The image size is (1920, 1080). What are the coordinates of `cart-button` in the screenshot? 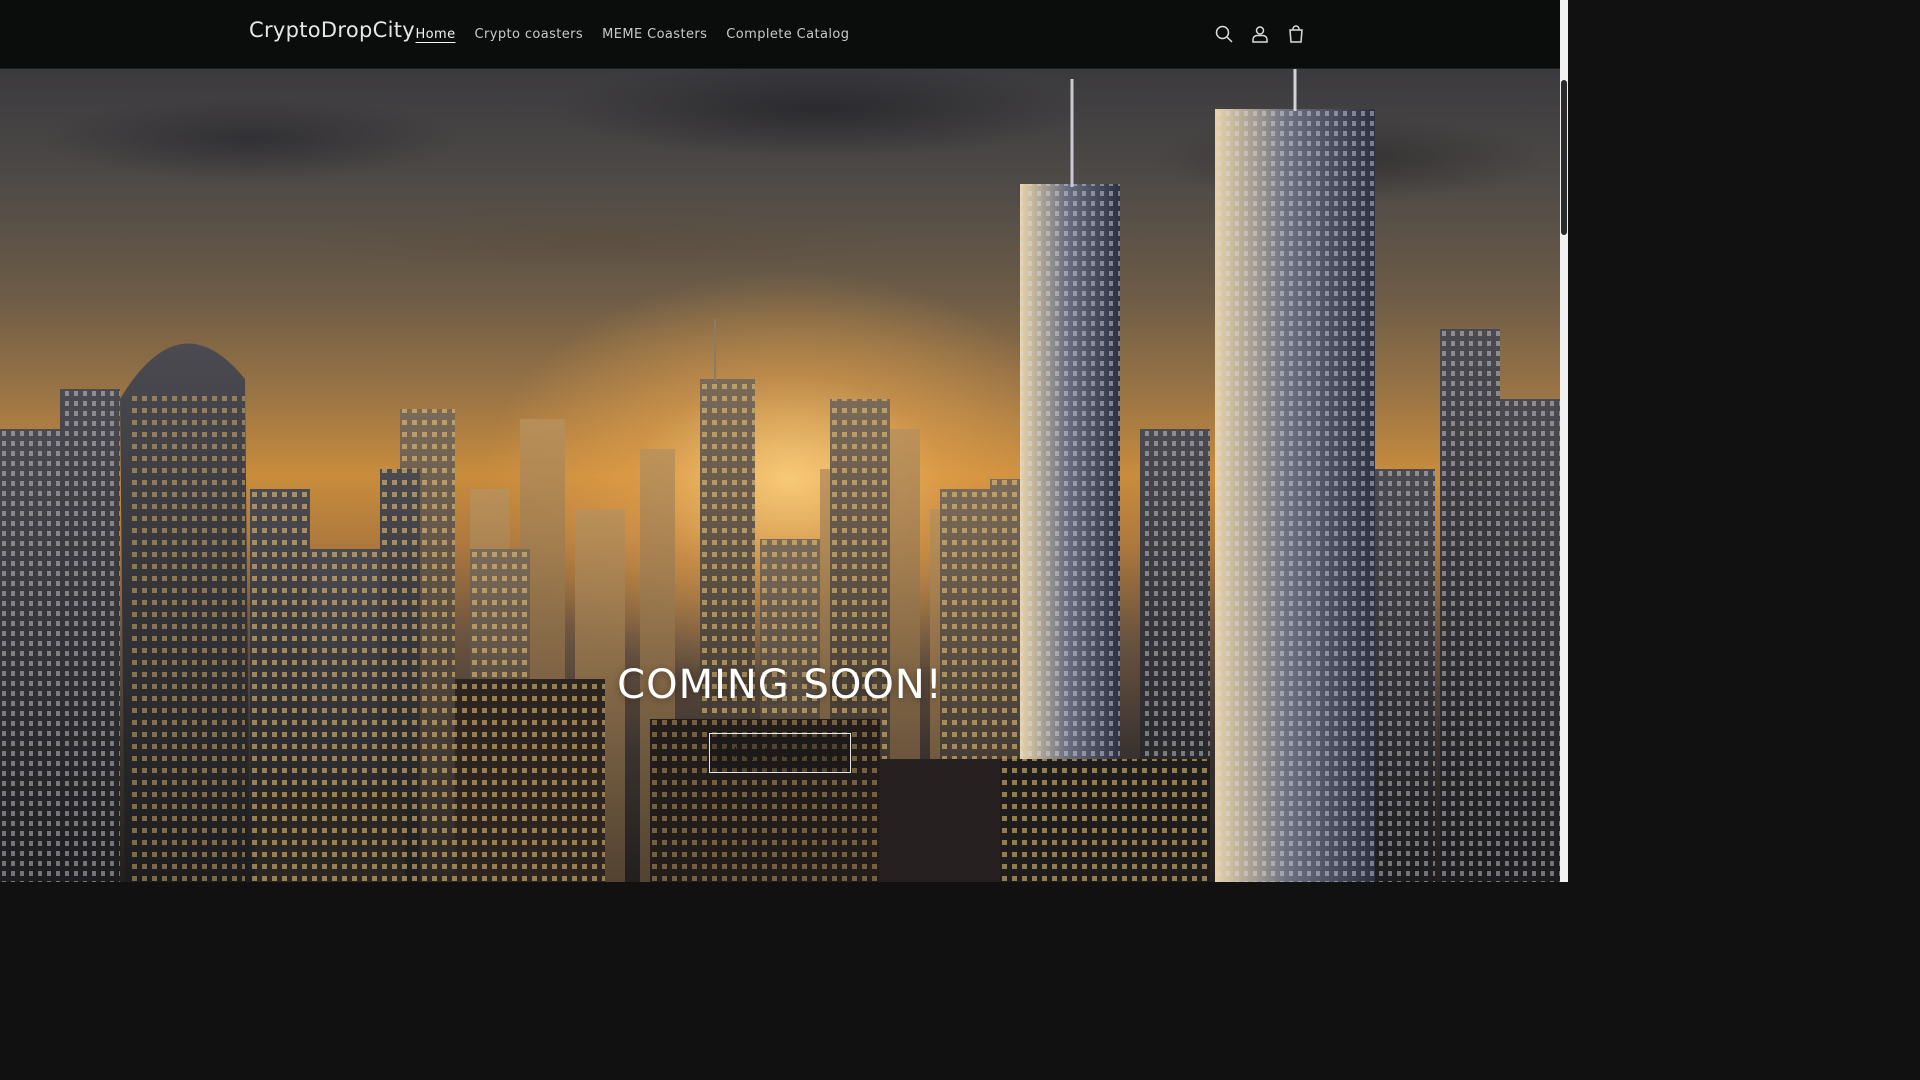 It's located at (1296, 34).